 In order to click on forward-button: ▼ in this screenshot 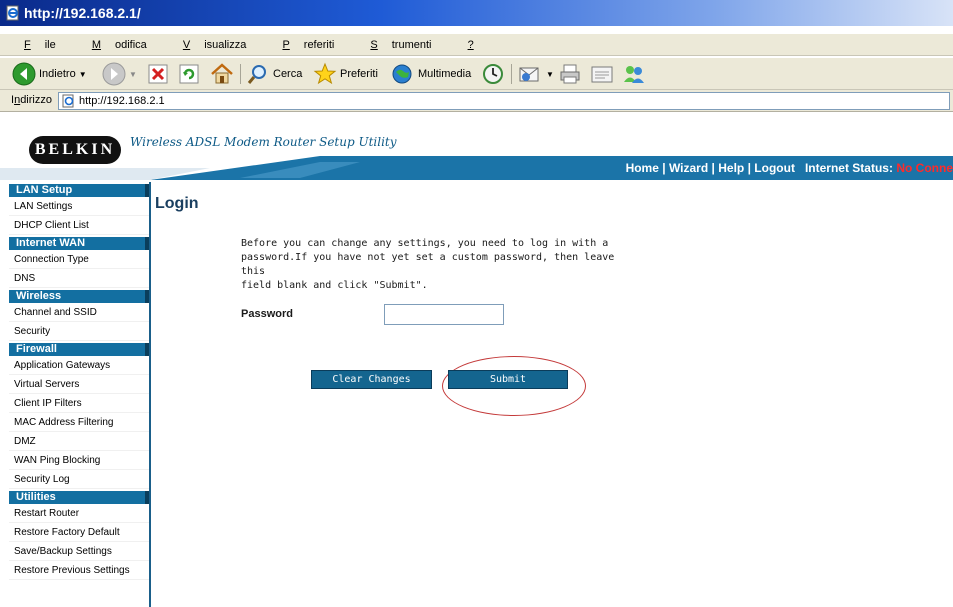, I will do `click(119, 74)`.